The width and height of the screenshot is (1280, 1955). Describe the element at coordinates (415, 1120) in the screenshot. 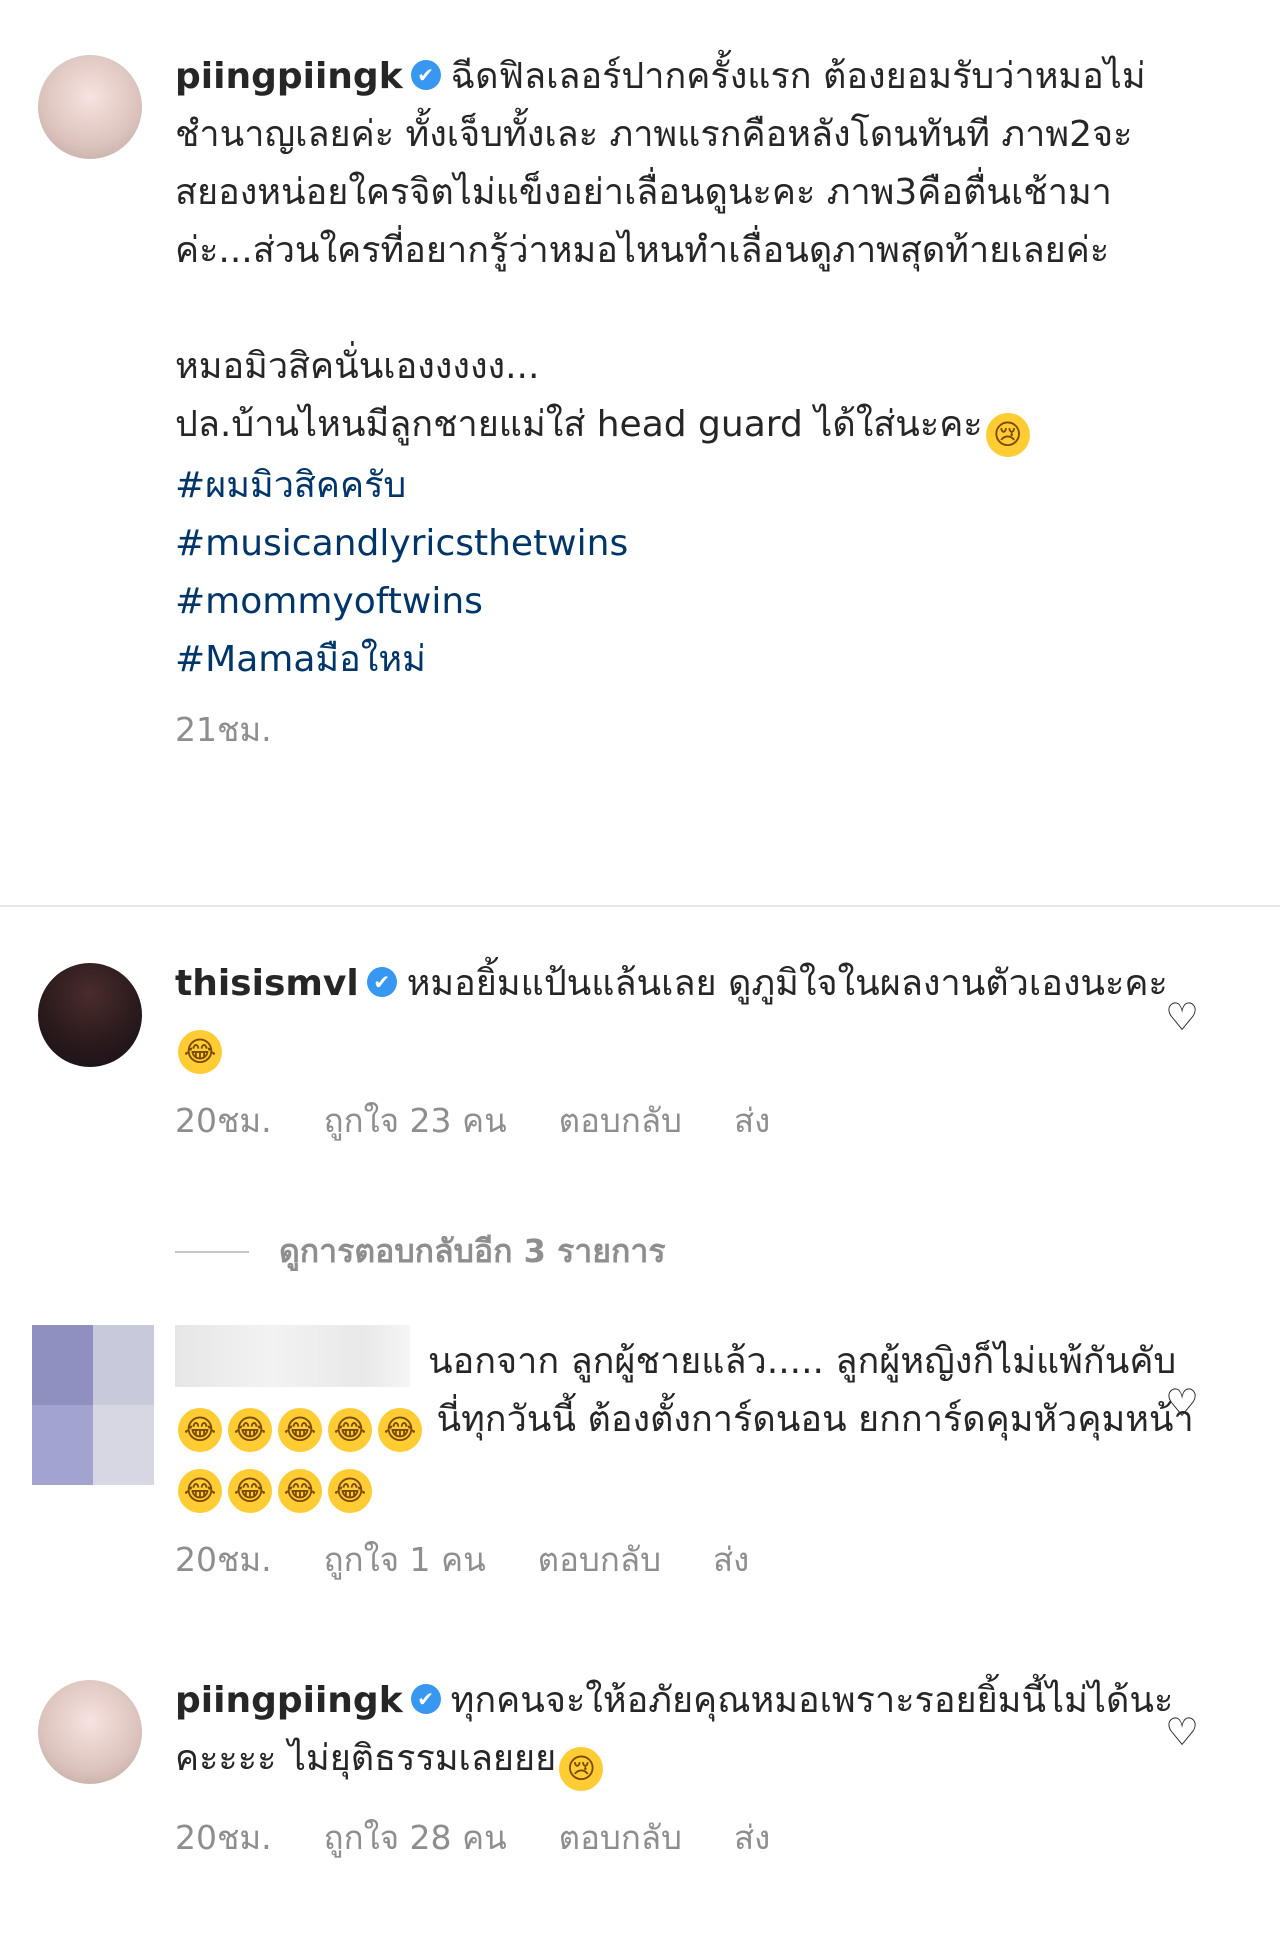

I see `like-count: ถูกใจ 23 คน` at that location.